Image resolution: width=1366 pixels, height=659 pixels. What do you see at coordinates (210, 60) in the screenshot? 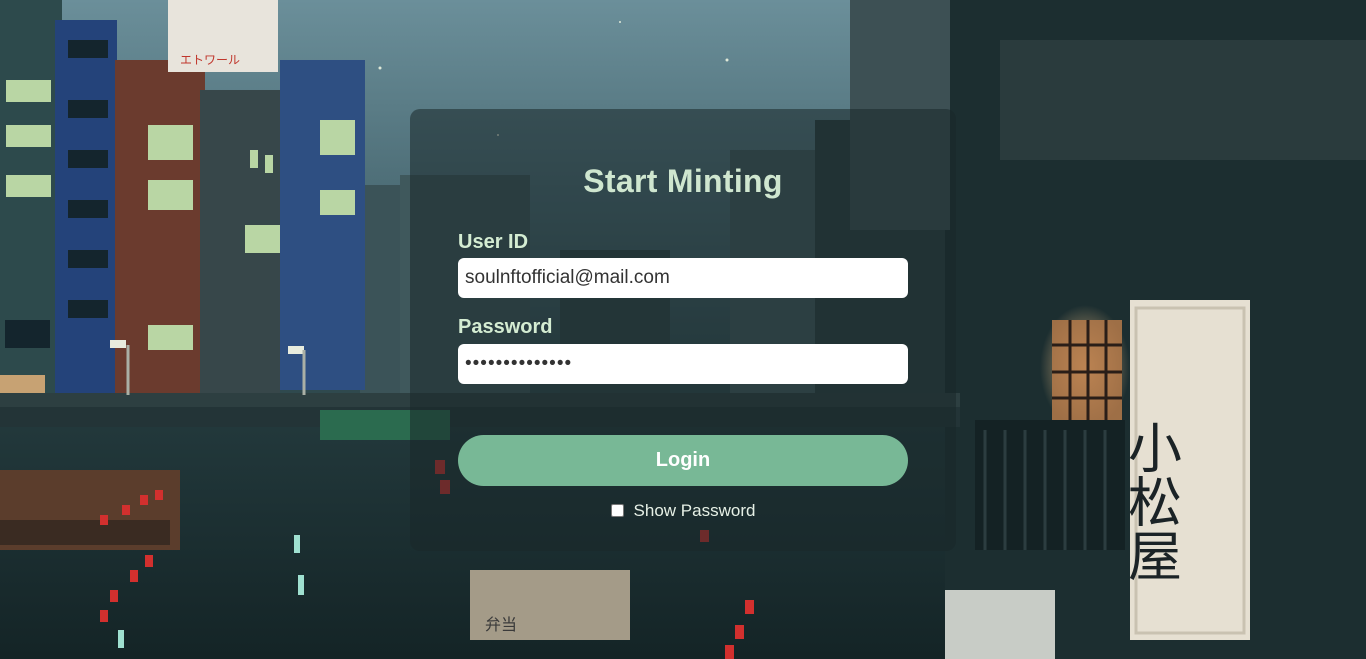
I see `sign-logo-text: エトワール` at bounding box center [210, 60].